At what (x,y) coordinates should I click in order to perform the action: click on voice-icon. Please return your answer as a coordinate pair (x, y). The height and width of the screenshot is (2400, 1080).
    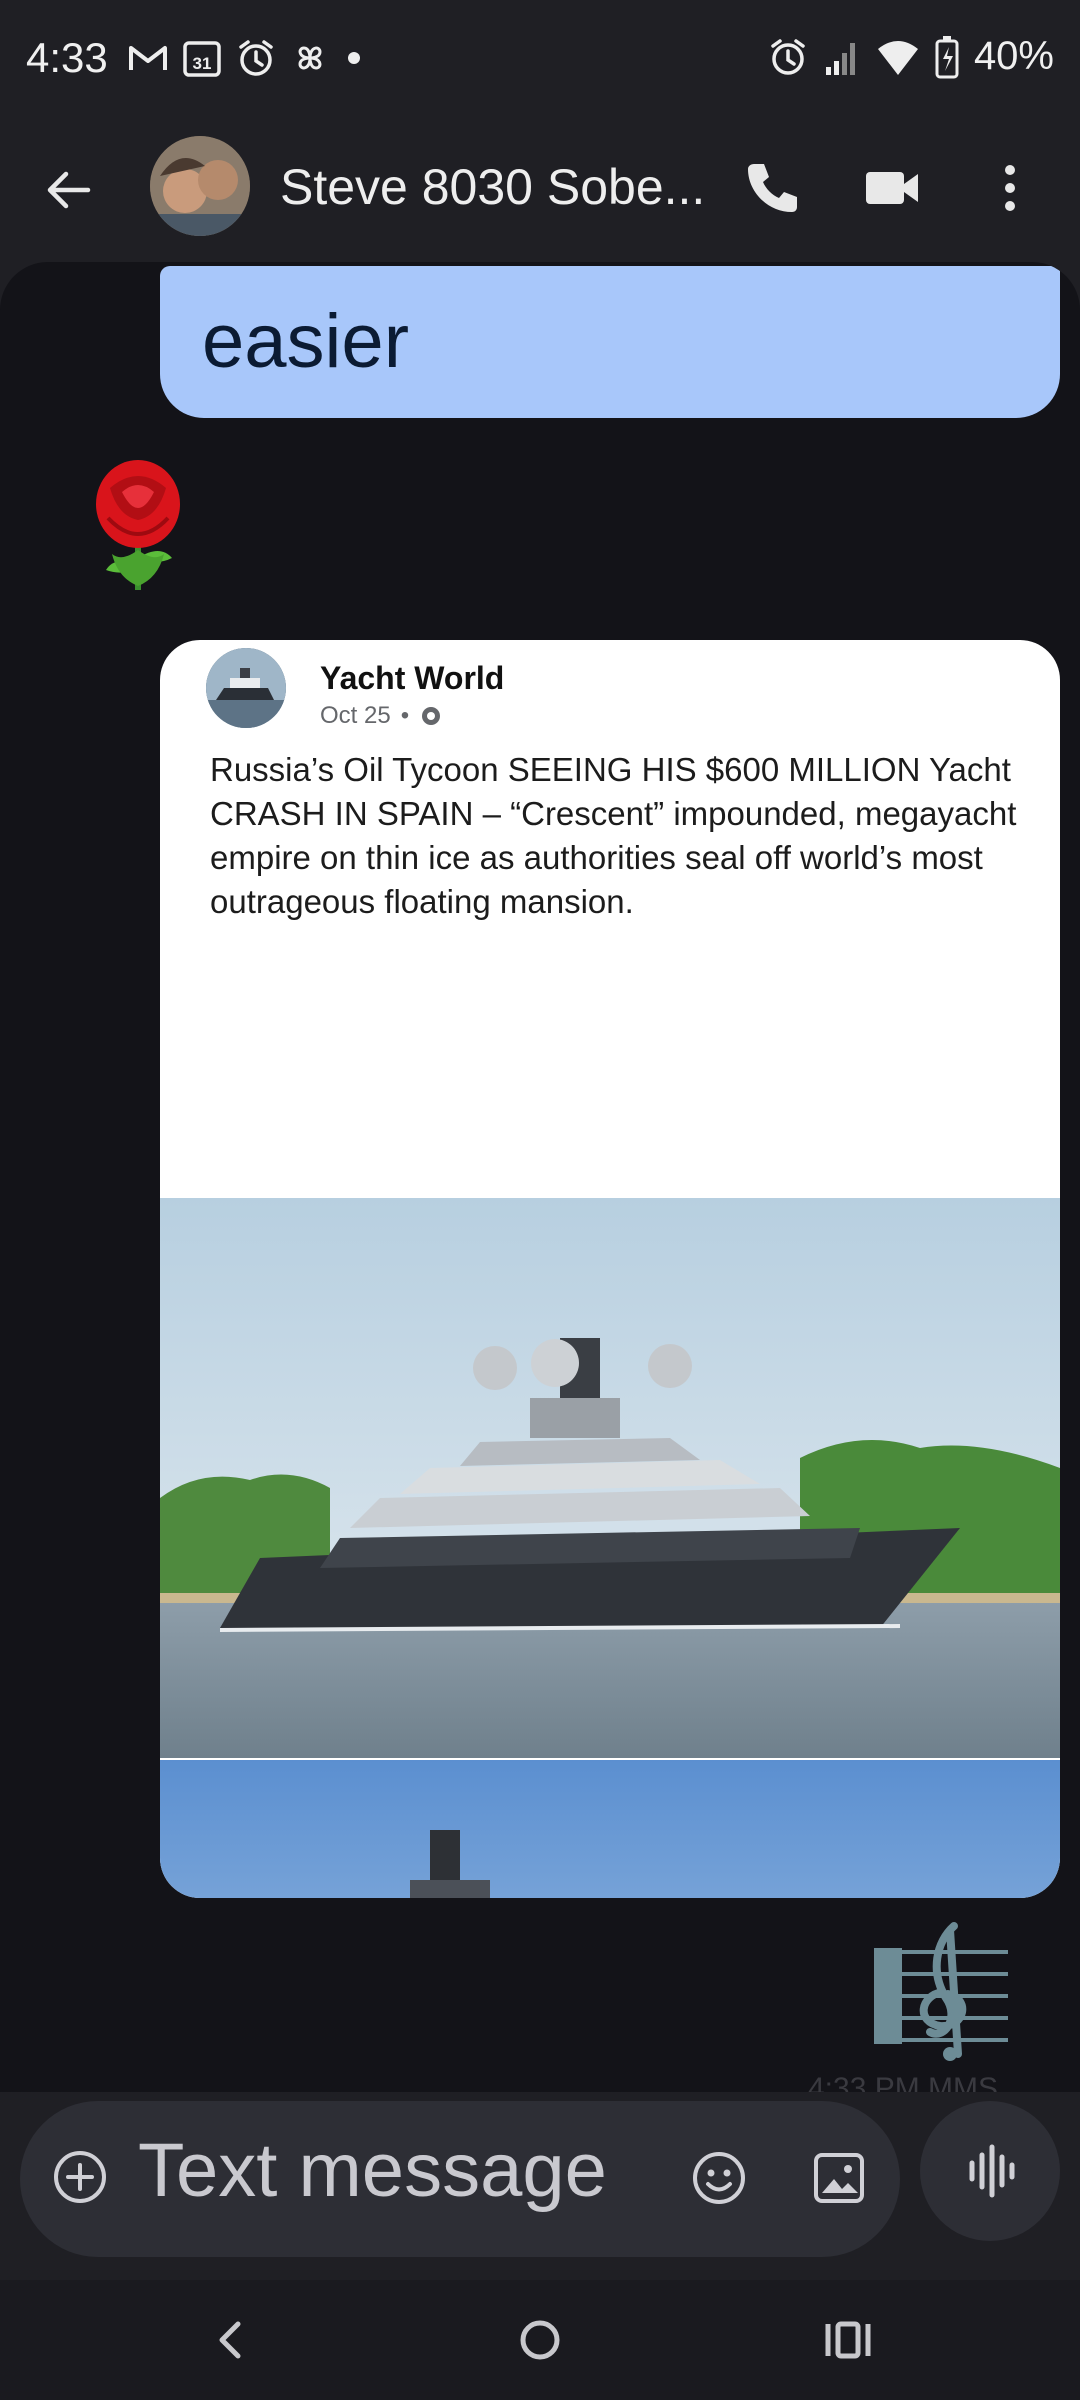
    Looking at the image, I should click on (992, 2171).